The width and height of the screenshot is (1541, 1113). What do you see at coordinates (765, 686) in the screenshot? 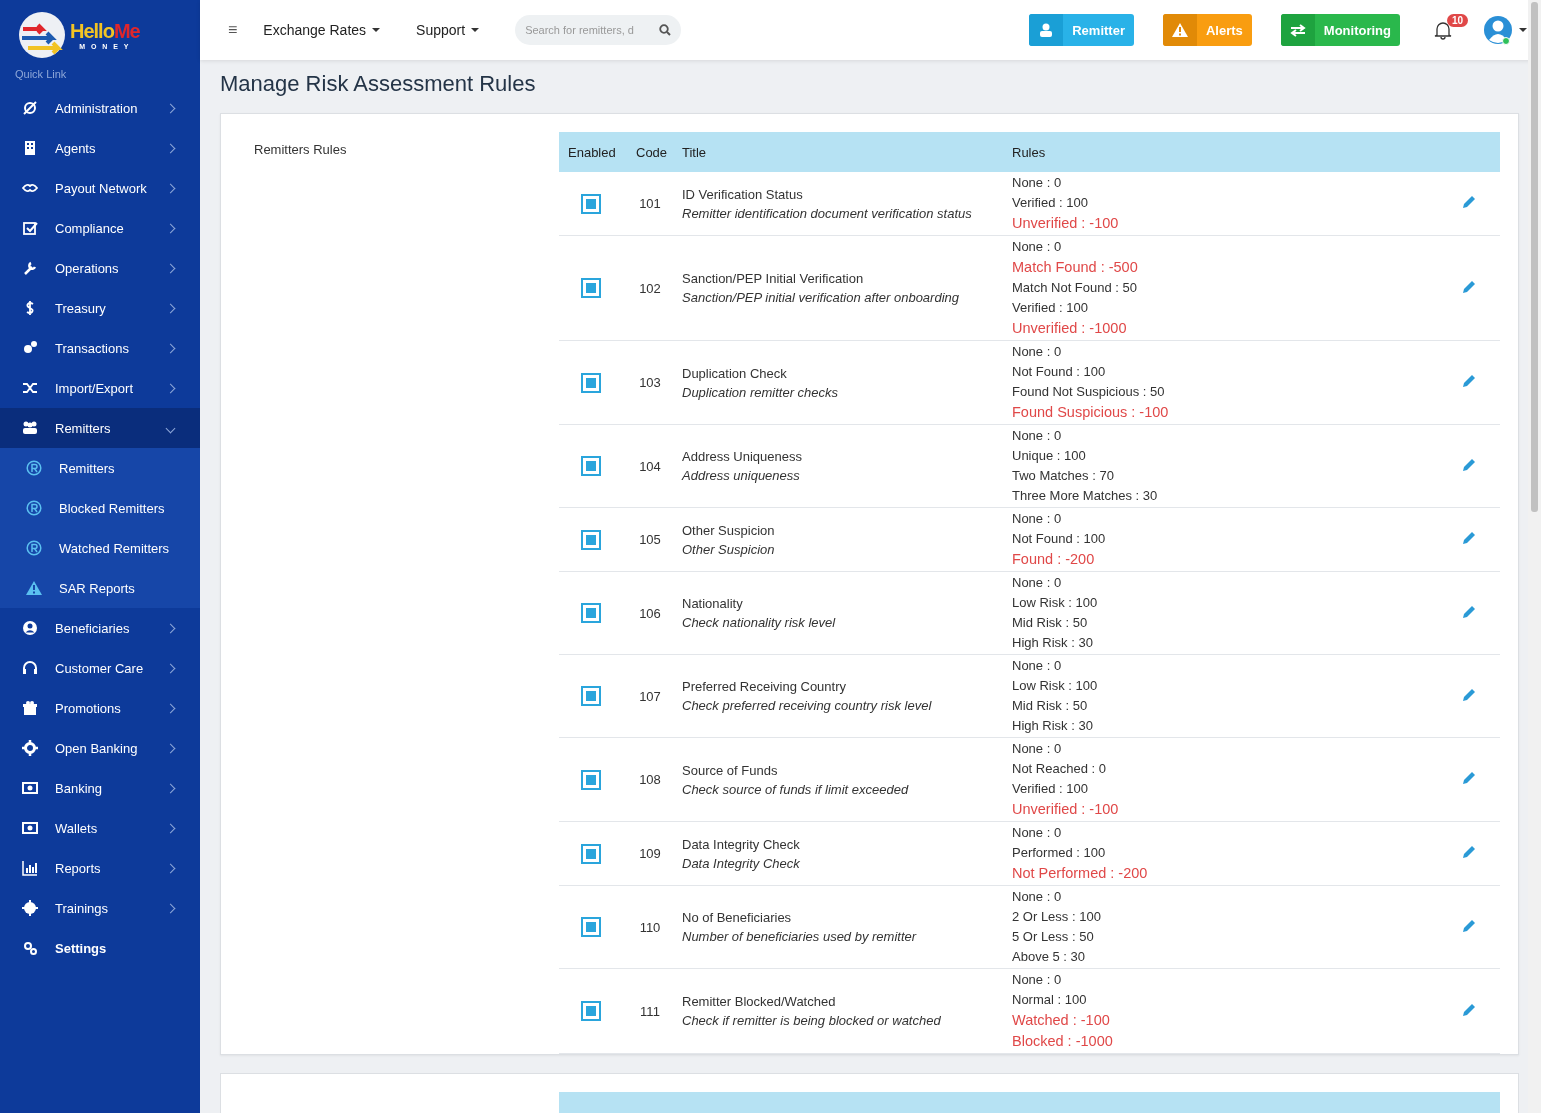
I see `rule-title: Preferred Receiving Country` at bounding box center [765, 686].